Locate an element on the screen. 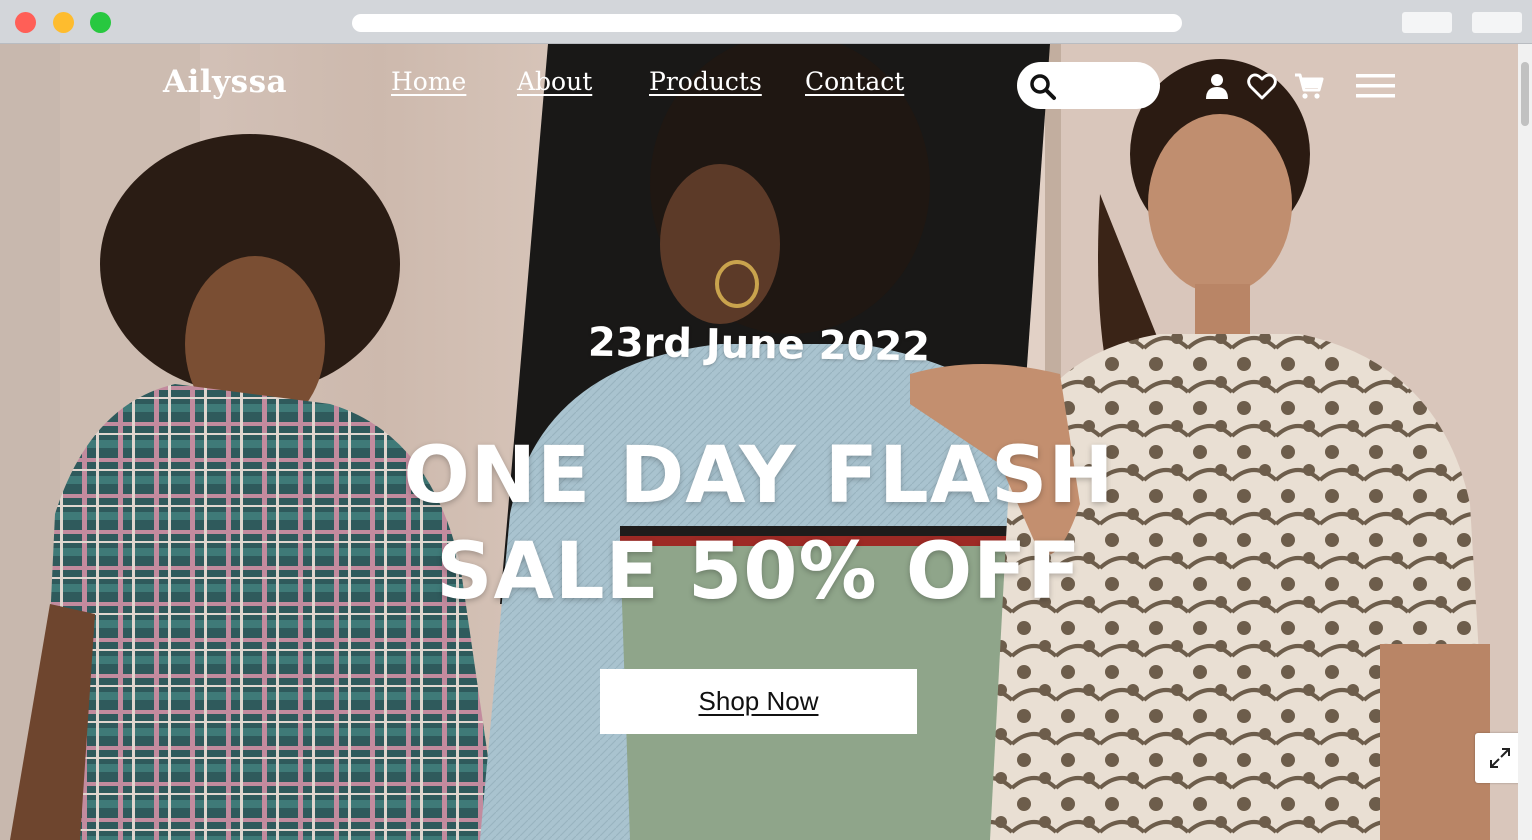 The width and height of the screenshot is (1532, 840). headline-line-1: ONE DAY FLASH is located at coordinates (759, 476).